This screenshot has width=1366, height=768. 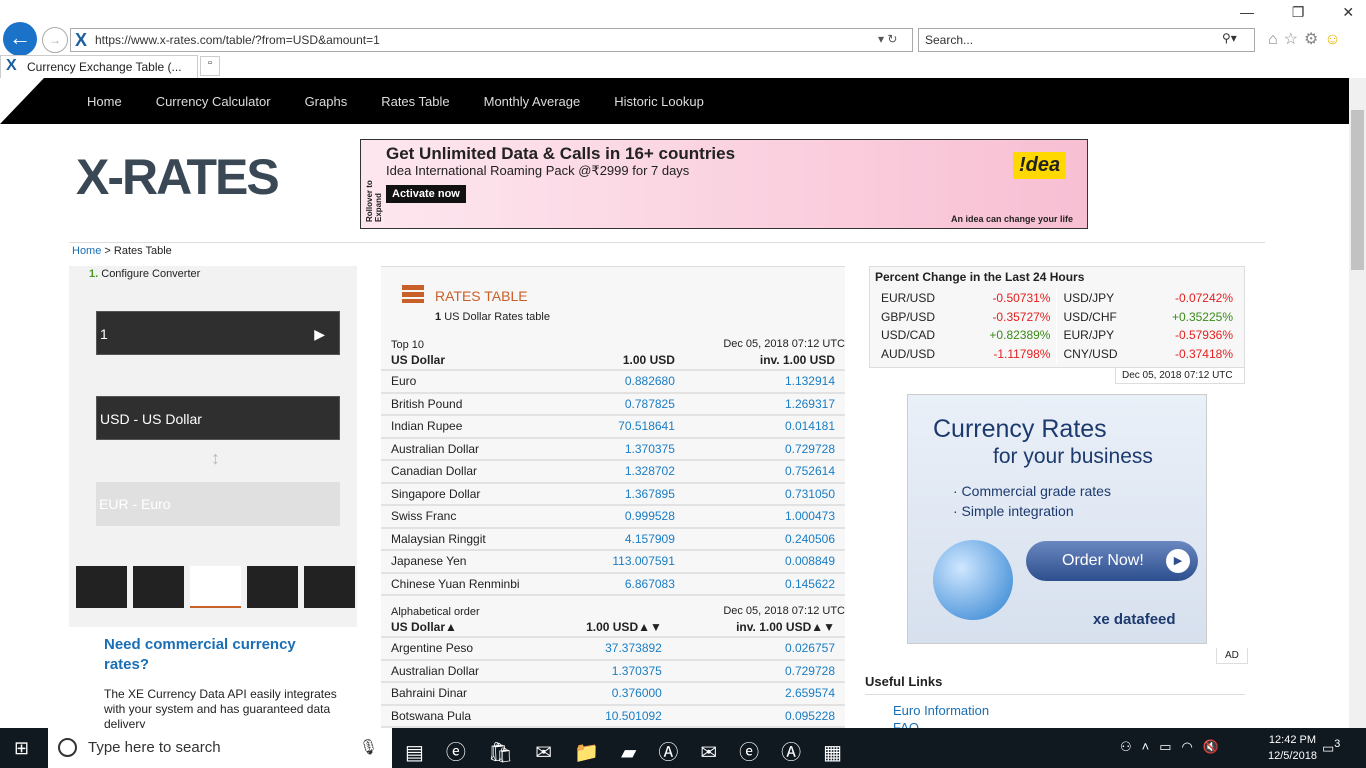 What do you see at coordinates (630, 427) in the screenshot?
I see `rate-link: 70.518641` at bounding box center [630, 427].